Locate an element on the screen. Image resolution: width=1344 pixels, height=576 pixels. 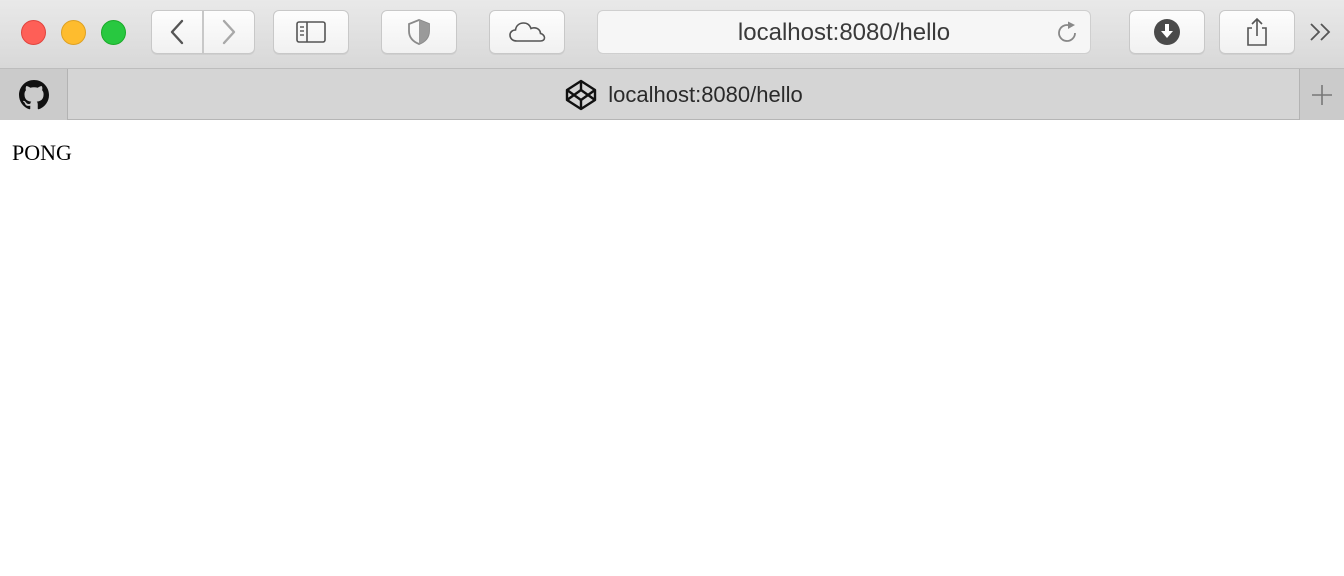
downloads-button is located at coordinates (1167, 32).